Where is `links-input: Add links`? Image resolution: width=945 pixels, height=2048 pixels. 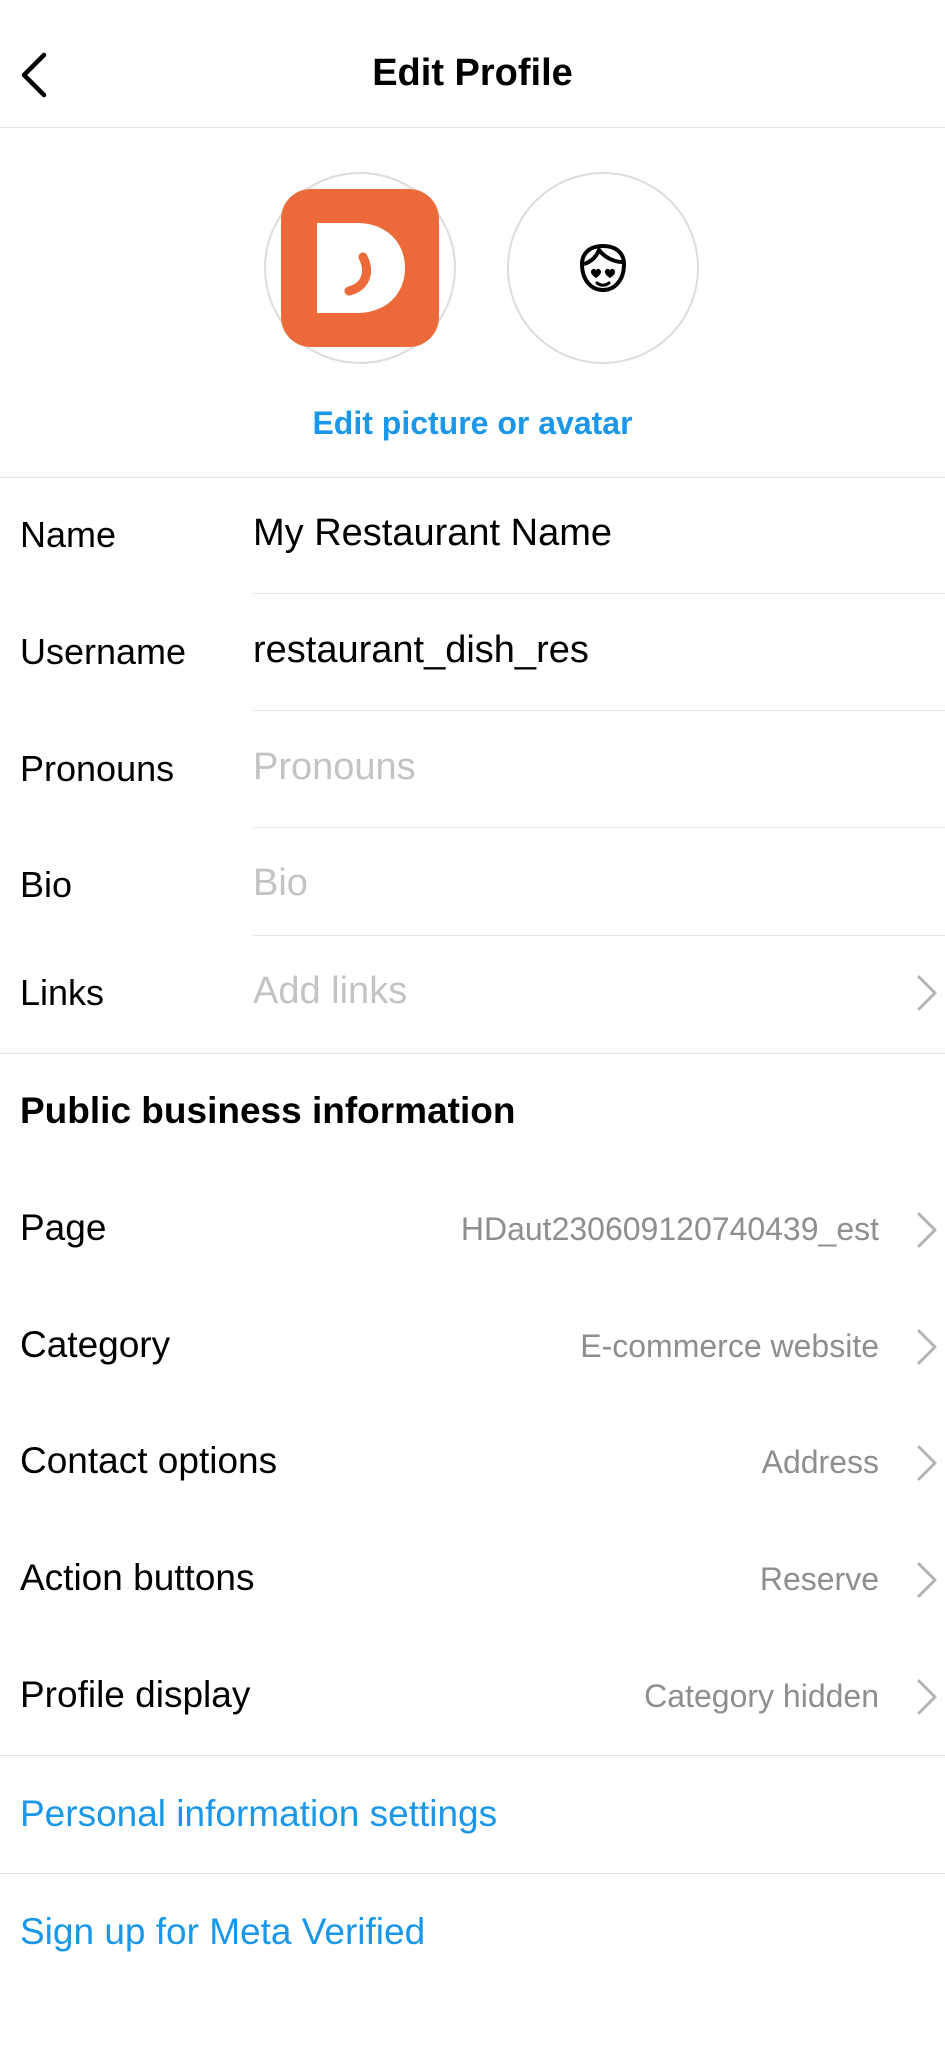 links-input: Add links is located at coordinates (330, 991).